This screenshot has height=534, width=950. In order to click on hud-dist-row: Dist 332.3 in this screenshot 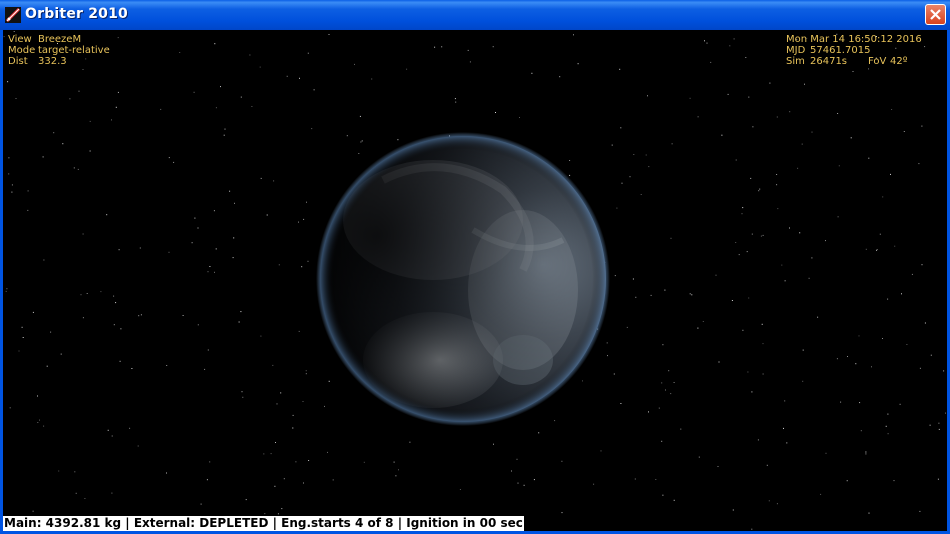, I will do `click(37, 61)`.